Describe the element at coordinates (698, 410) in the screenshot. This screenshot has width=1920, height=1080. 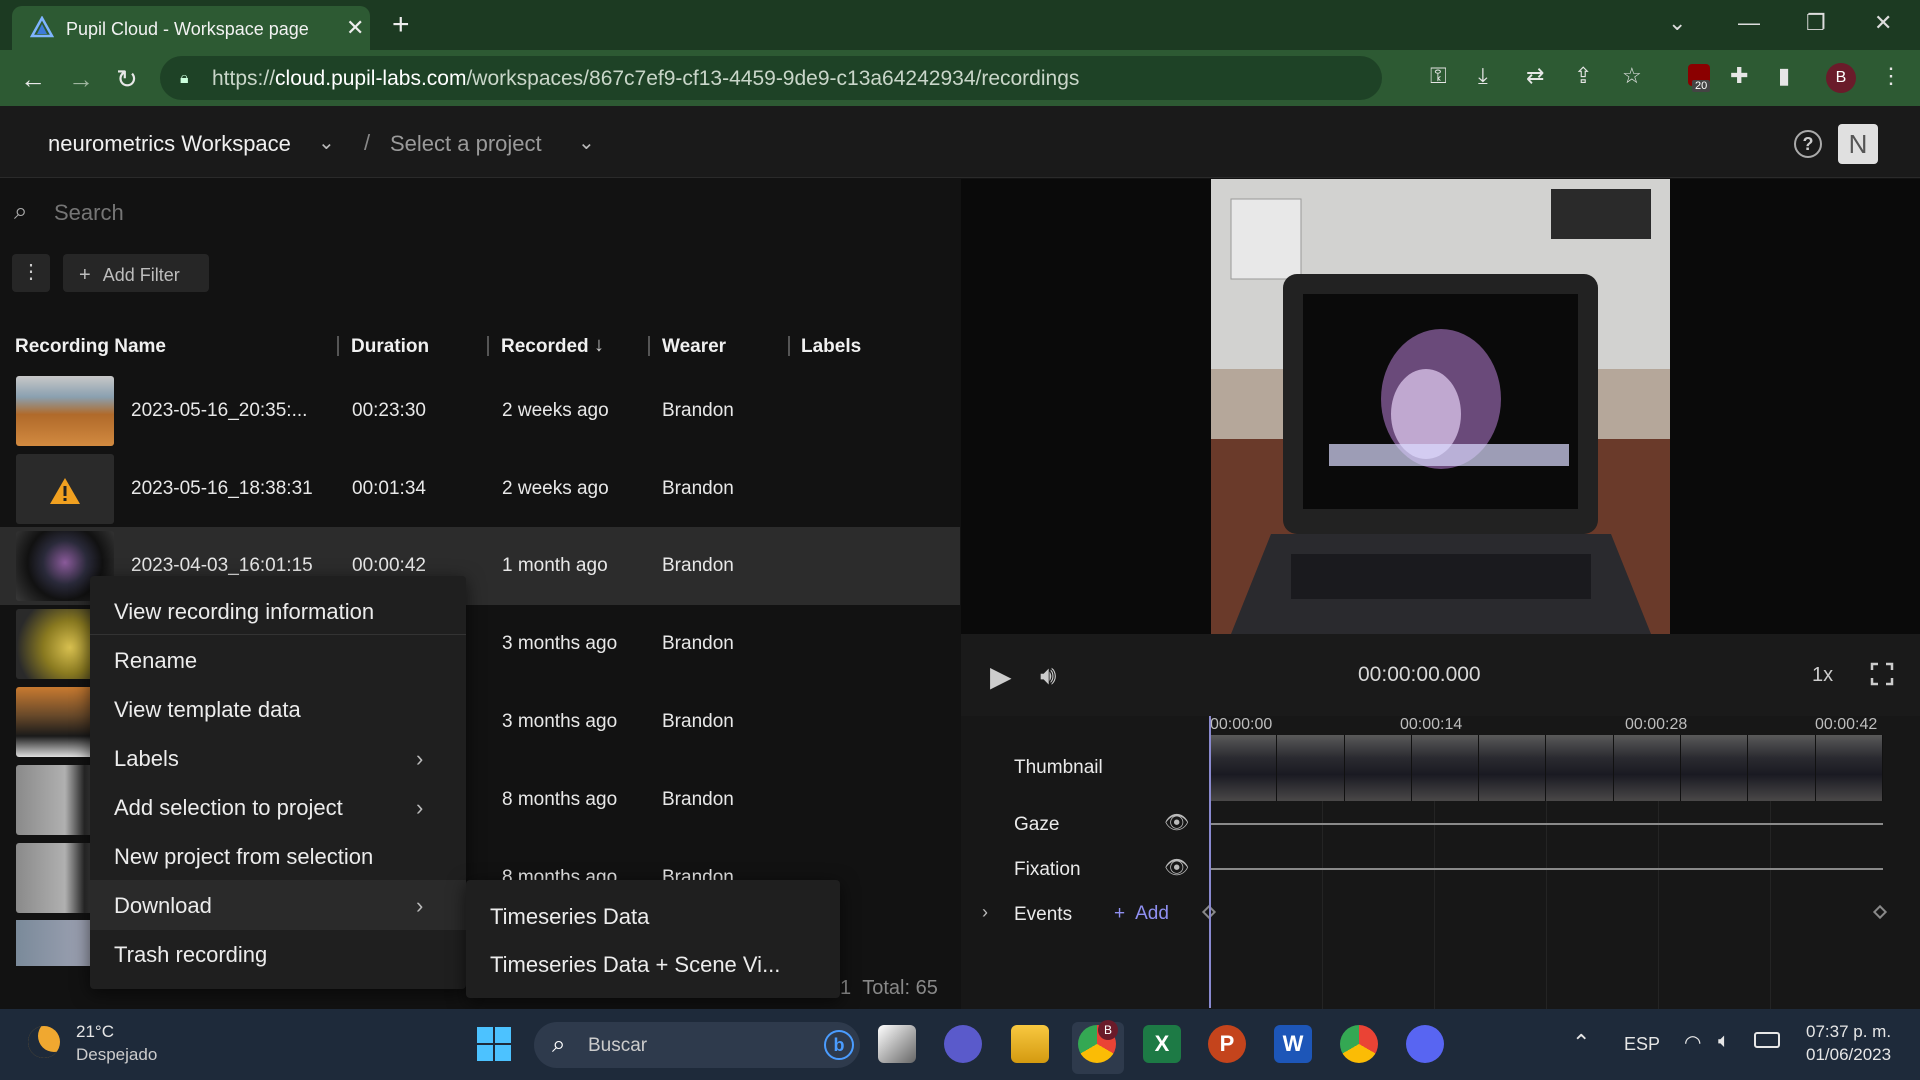
I see `recording-wearer: Brandon` at that location.